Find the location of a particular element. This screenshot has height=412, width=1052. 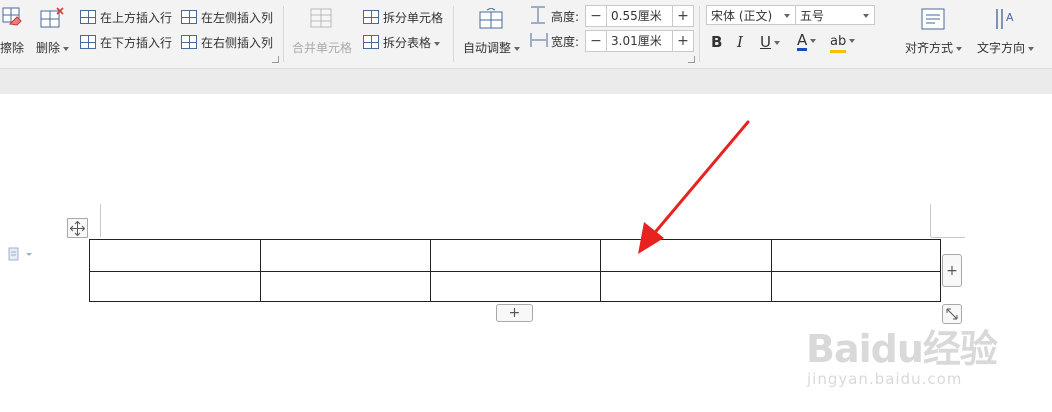

bold-button: B is located at coordinates (716, 42).